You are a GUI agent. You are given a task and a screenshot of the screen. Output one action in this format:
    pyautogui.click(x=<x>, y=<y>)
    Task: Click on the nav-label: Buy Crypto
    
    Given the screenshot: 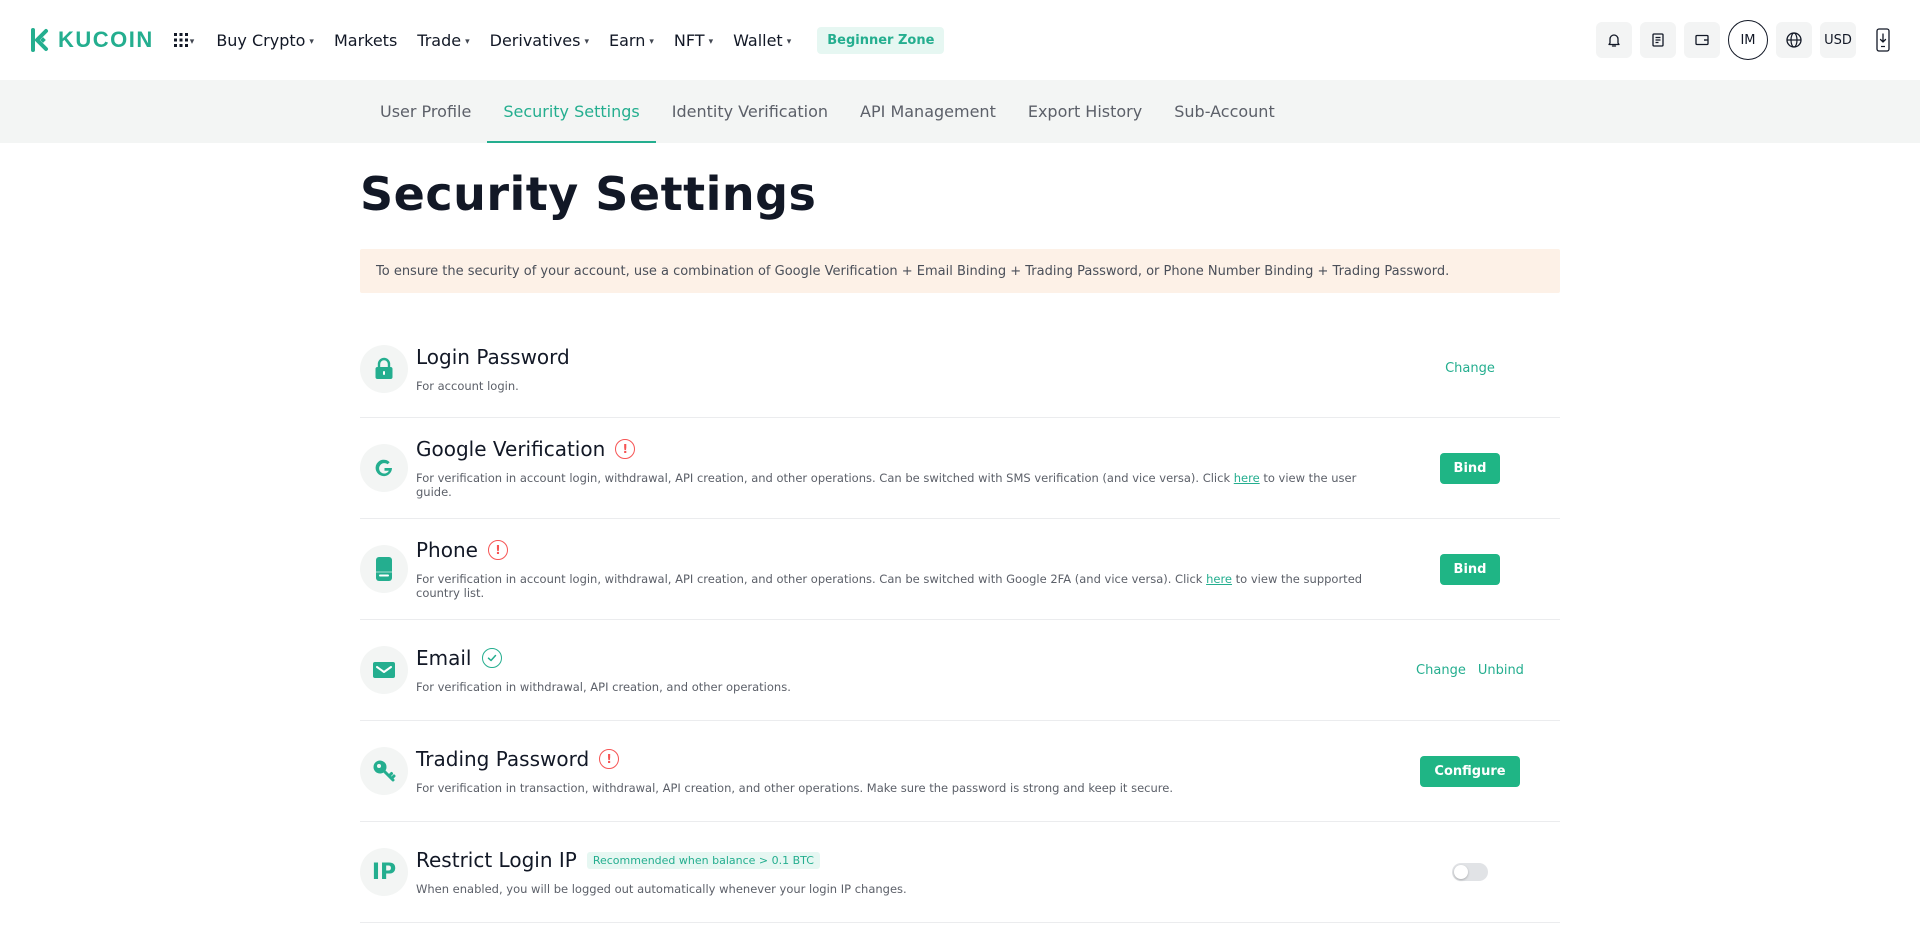 What is the action you would take?
    pyautogui.click(x=261, y=40)
    